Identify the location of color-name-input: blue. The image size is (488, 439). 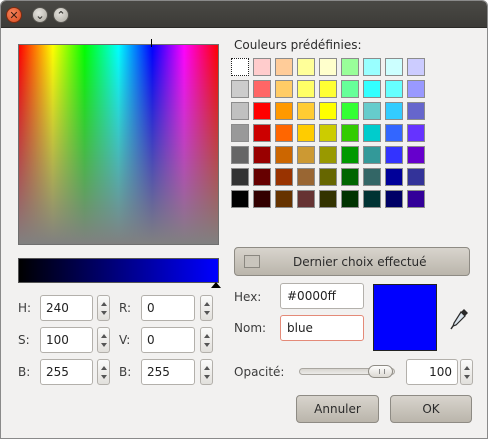
(322, 328).